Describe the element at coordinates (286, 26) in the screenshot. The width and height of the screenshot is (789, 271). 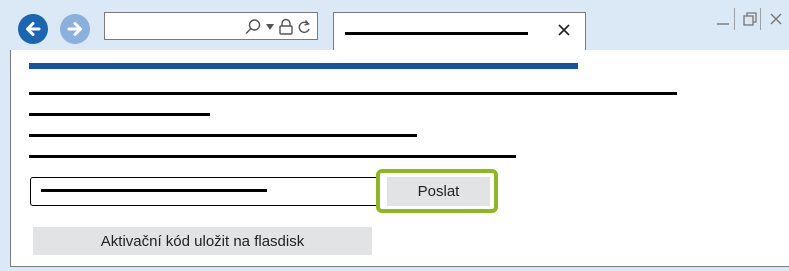
I see `lock-icon` at that location.